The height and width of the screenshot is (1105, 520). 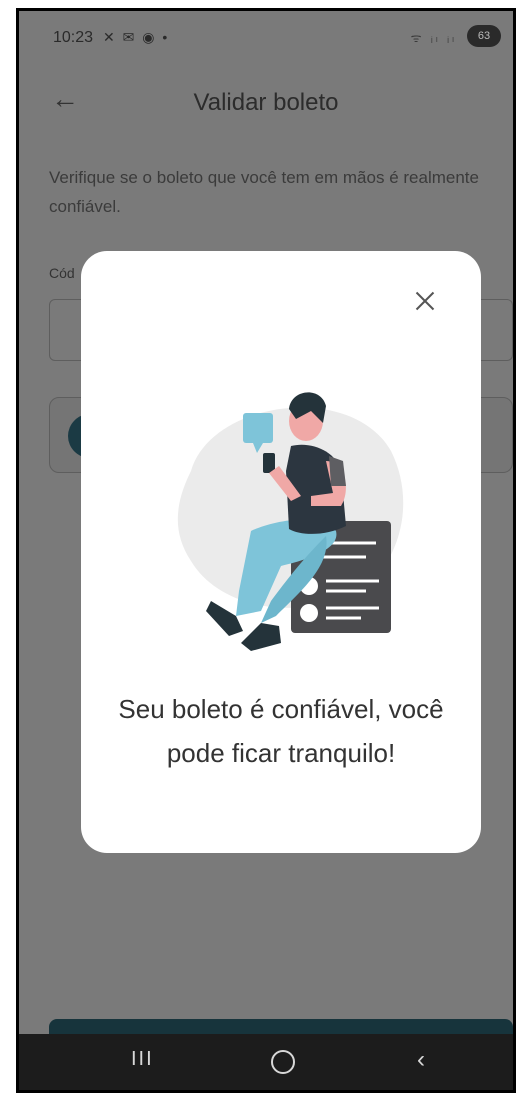 I want to click on notification-icons: ✕ ✉ ◉ •, so click(x=136, y=37).